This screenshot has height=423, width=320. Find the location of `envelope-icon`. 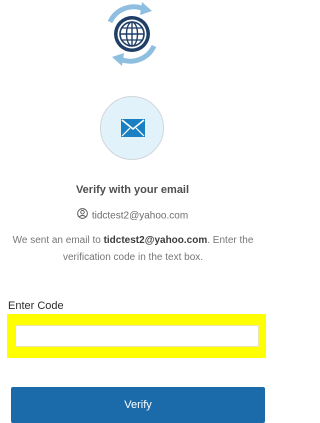

envelope-icon is located at coordinates (133, 128).